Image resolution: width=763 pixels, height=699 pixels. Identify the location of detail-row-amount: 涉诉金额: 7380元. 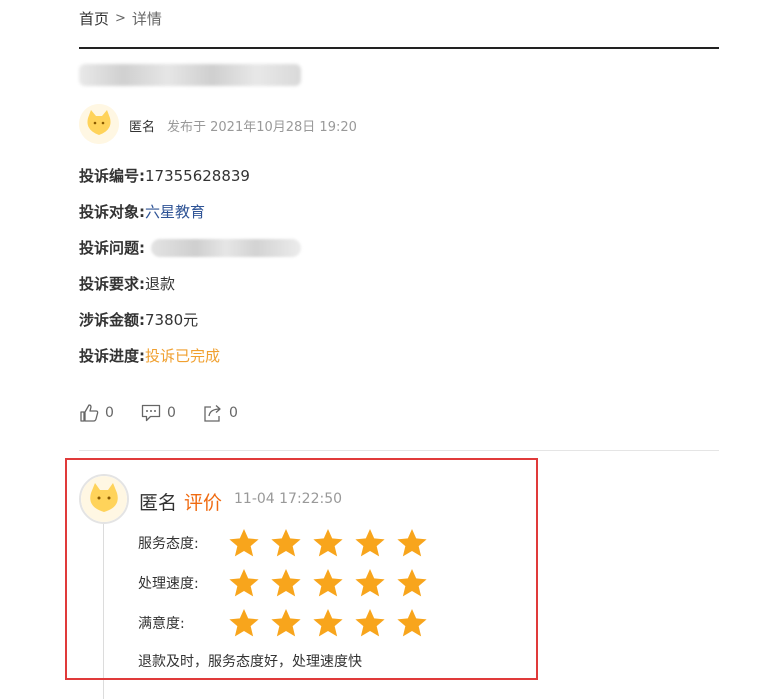
(138, 319).